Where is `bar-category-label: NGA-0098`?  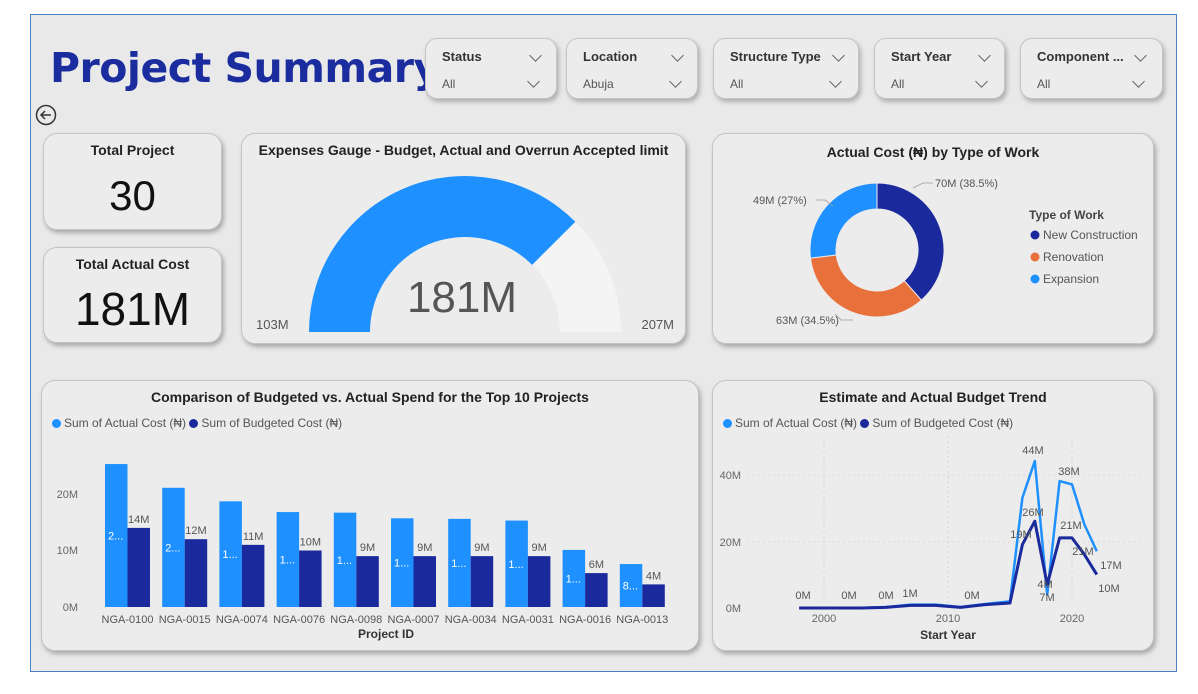
bar-category-label: NGA-0098 is located at coordinates (356, 620).